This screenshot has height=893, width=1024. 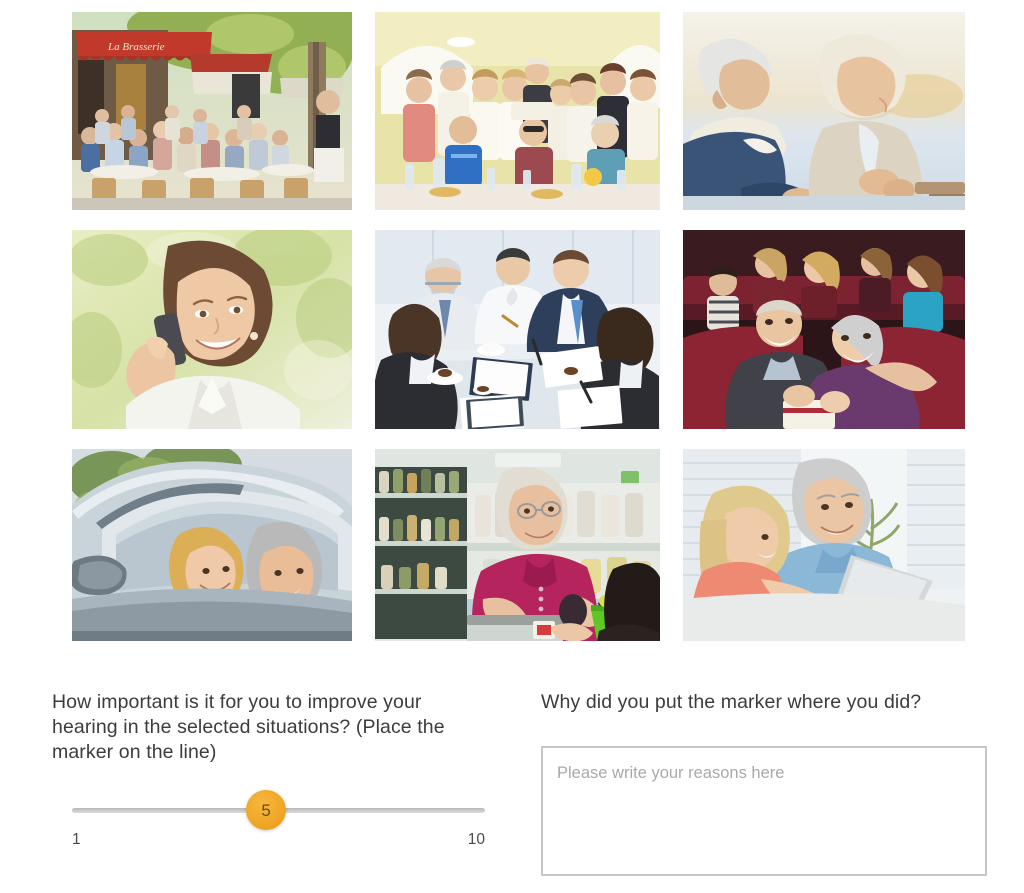 I want to click on slider-scale: 1 10, so click(x=278, y=842).